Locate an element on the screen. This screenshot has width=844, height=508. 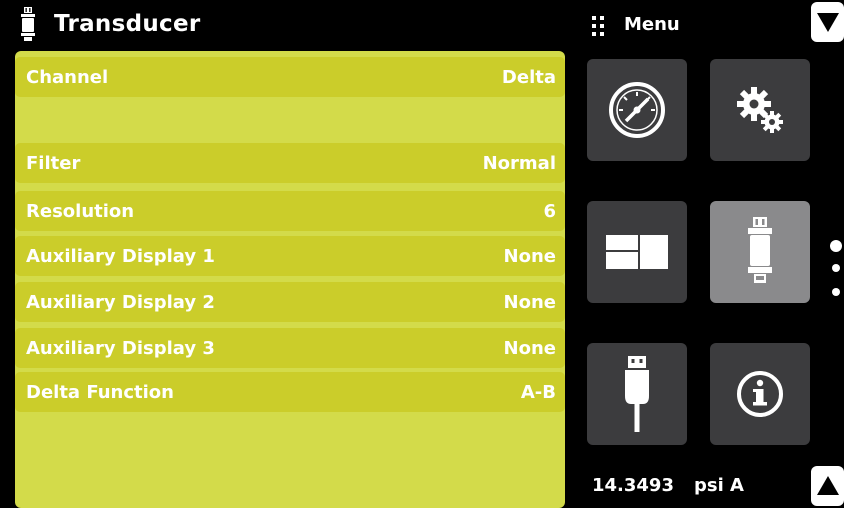
setting-row-channel: Channel Delta is located at coordinates (290, 77).